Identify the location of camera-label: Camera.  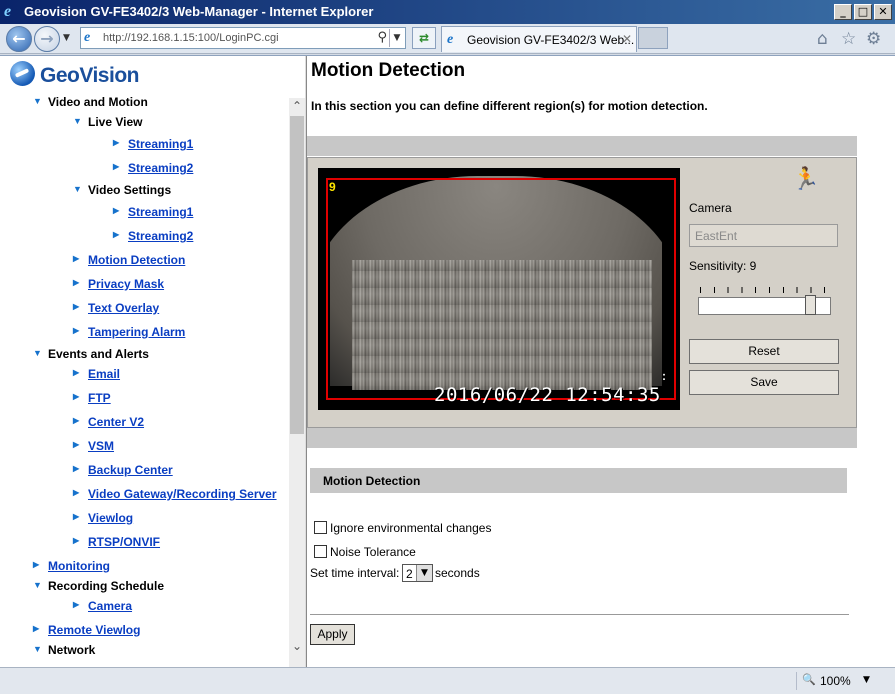
(710, 208).